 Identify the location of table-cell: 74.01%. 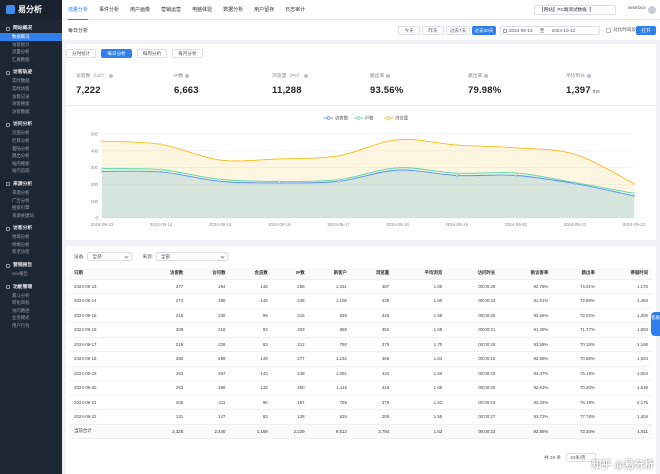
(575, 286).